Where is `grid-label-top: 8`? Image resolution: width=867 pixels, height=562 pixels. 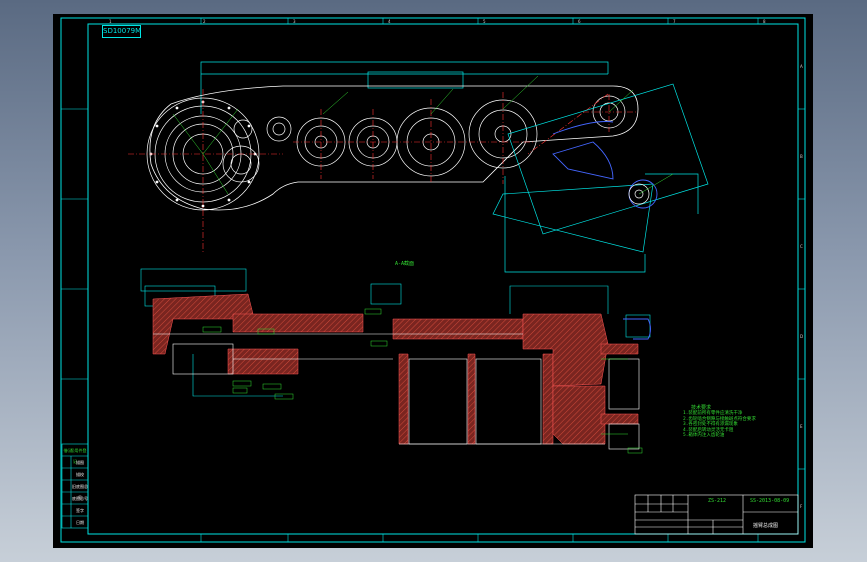
grid-label-top: 8 is located at coordinates (764, 21).